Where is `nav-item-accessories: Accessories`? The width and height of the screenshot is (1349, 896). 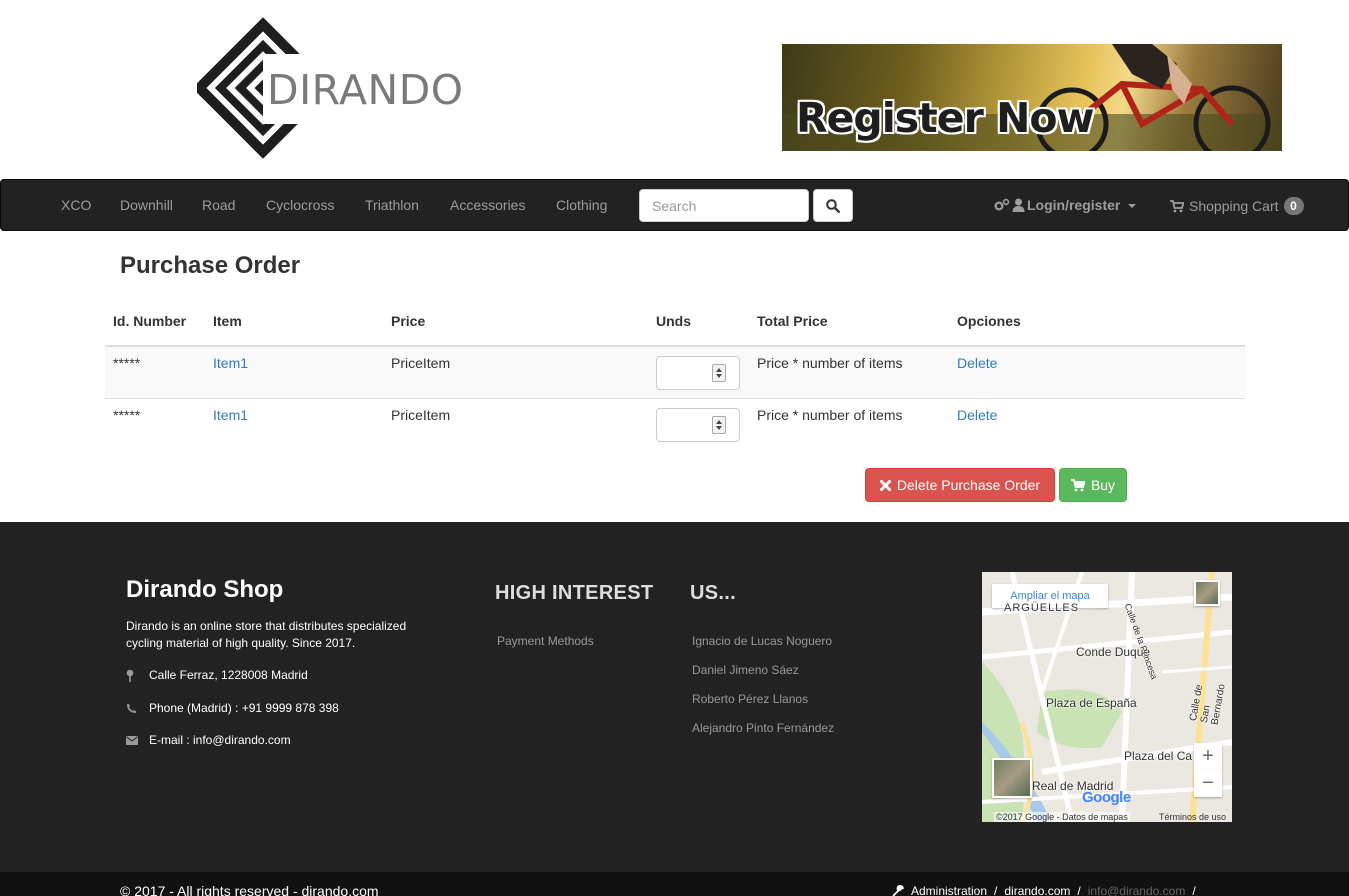
nav-item-accessories: Accessories is located at coordinates (487, 205).